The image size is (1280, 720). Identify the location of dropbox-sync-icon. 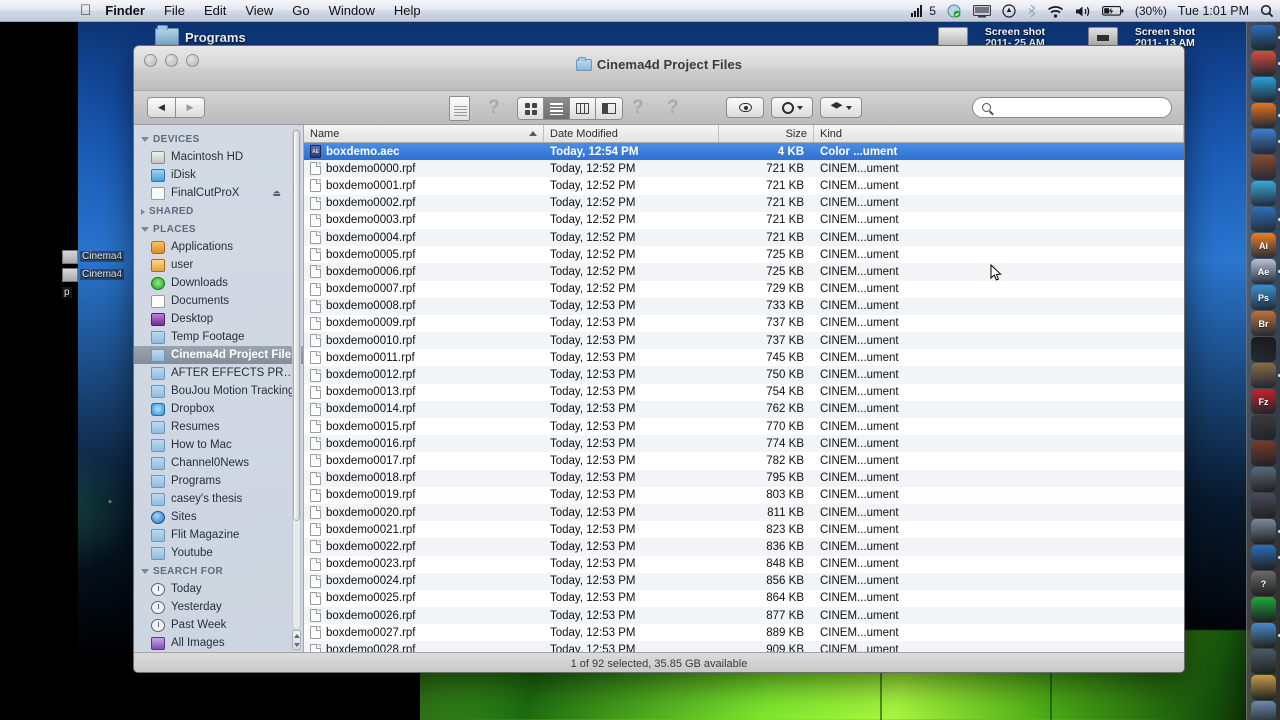
(954, 11).